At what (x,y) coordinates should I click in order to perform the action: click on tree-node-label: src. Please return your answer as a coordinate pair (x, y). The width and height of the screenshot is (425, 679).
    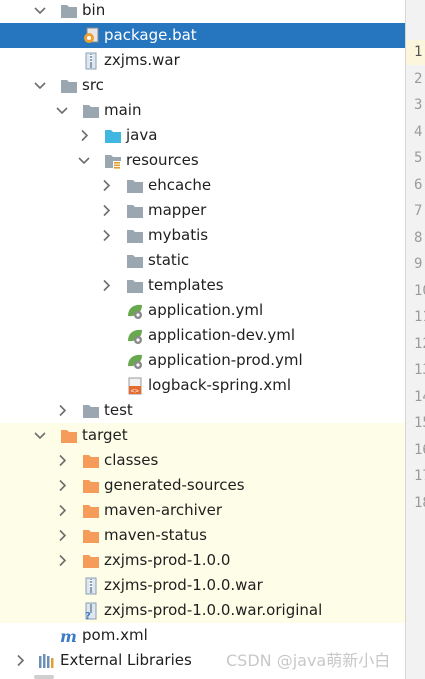
    Looking at the image, I should click on (93, 85).